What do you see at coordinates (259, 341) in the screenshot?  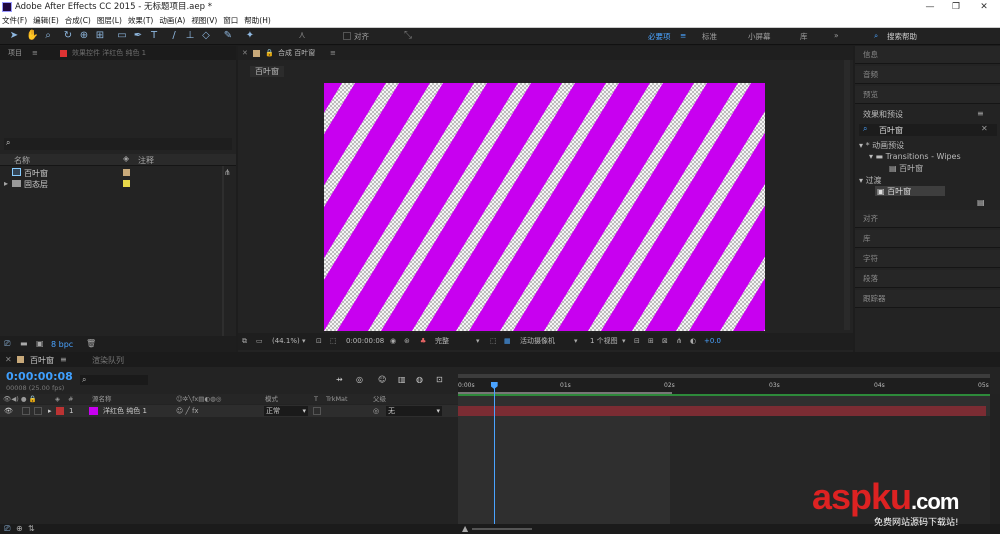 I see `display-icon: ▭` at bounding box center [259, 341].